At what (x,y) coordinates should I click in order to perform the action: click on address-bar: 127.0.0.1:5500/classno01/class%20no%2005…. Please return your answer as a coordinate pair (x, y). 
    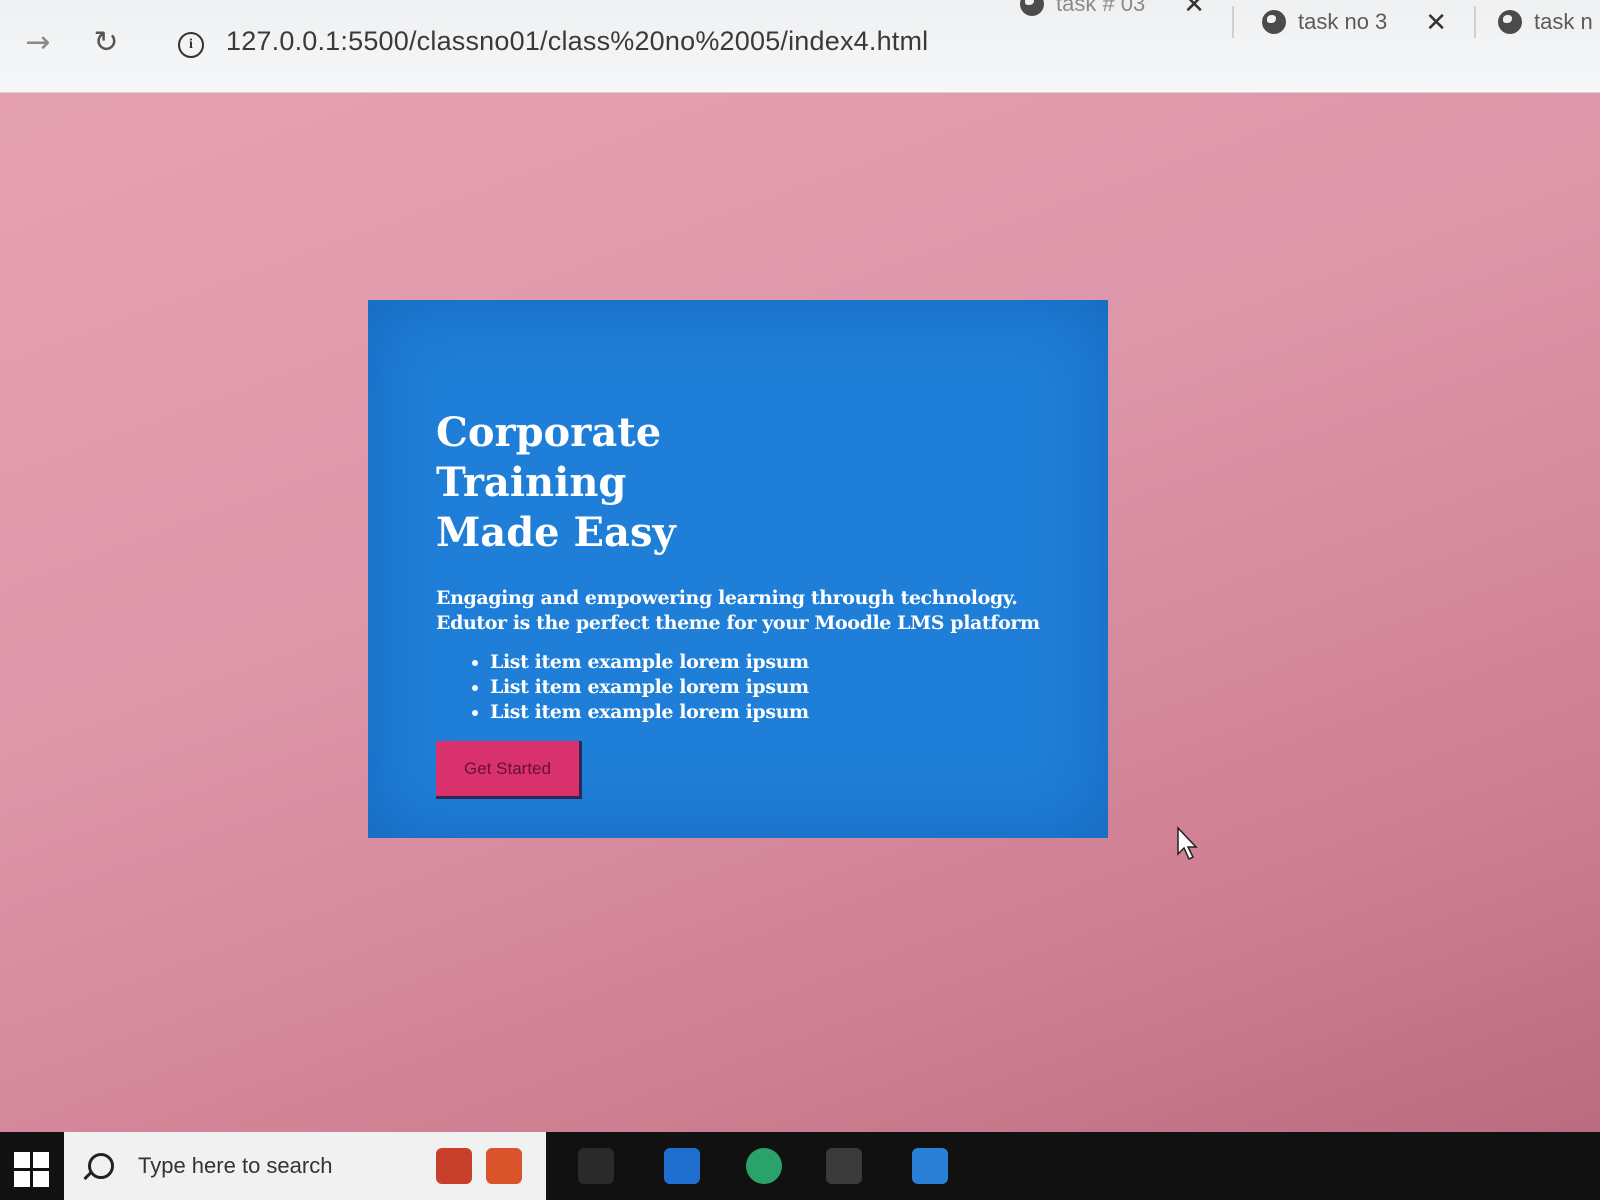
    Looking at the image, I should click on (577, 41).